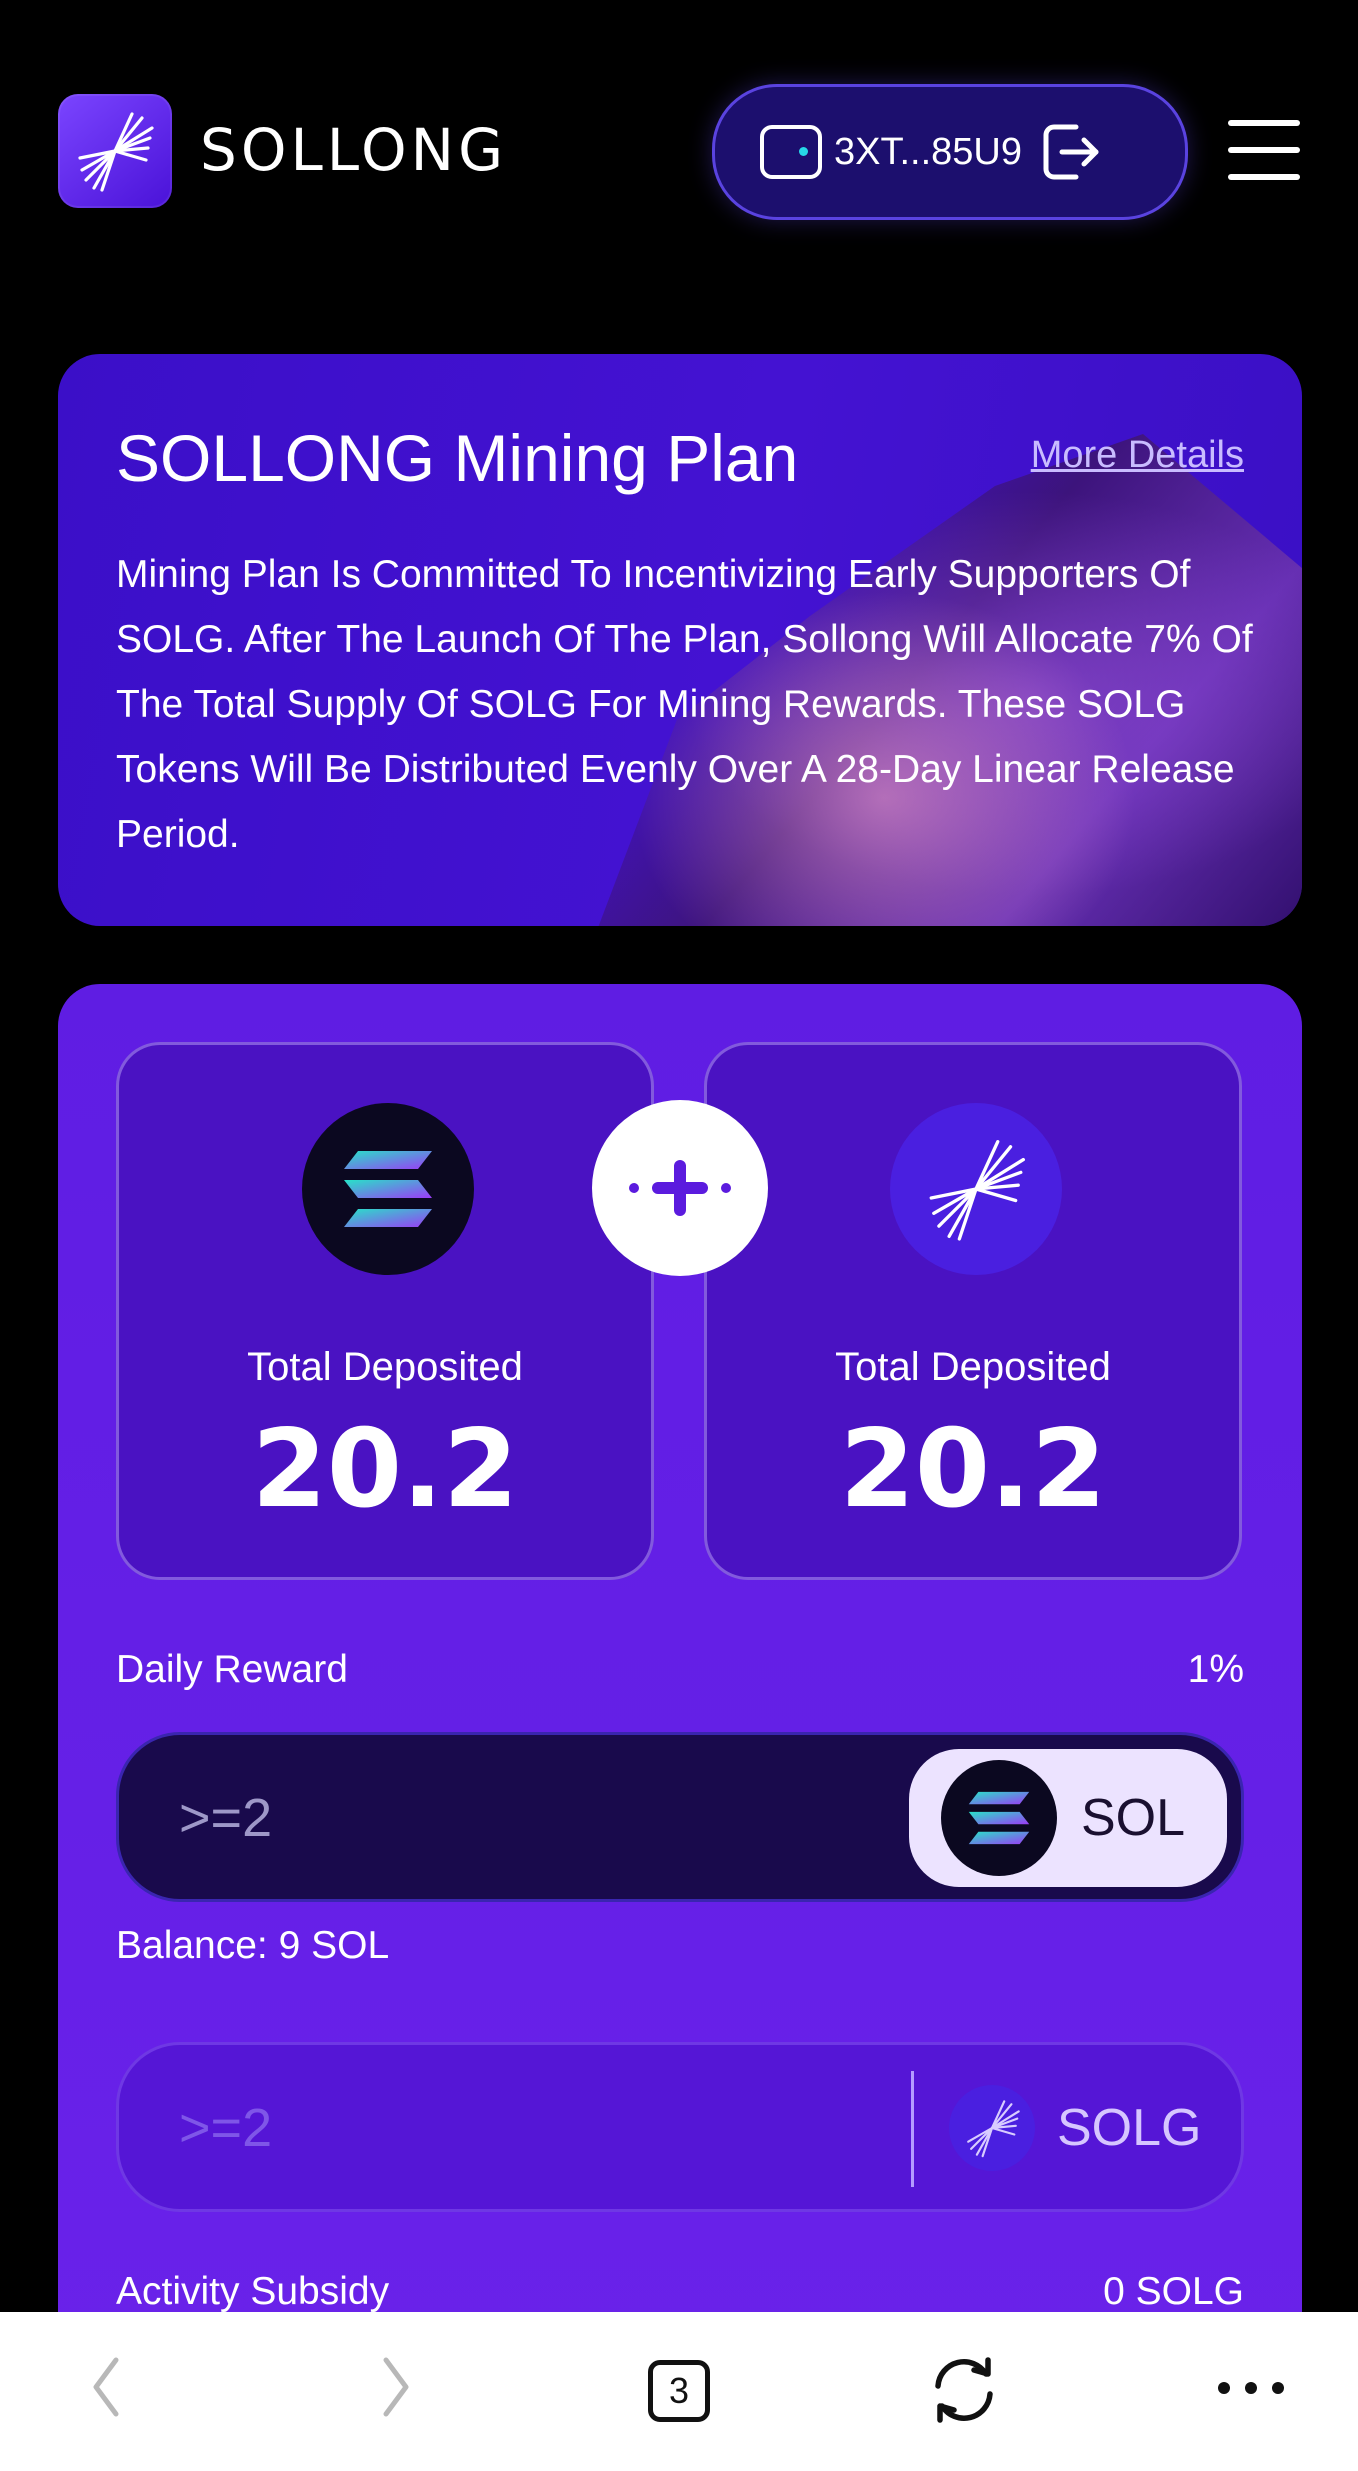 This screenshot has width=1358, height=2471. What do you see at coordinates (1264, 150) in the screenshot?
I see `hamburger-menu-icon` at bounding box center [1264, 150].